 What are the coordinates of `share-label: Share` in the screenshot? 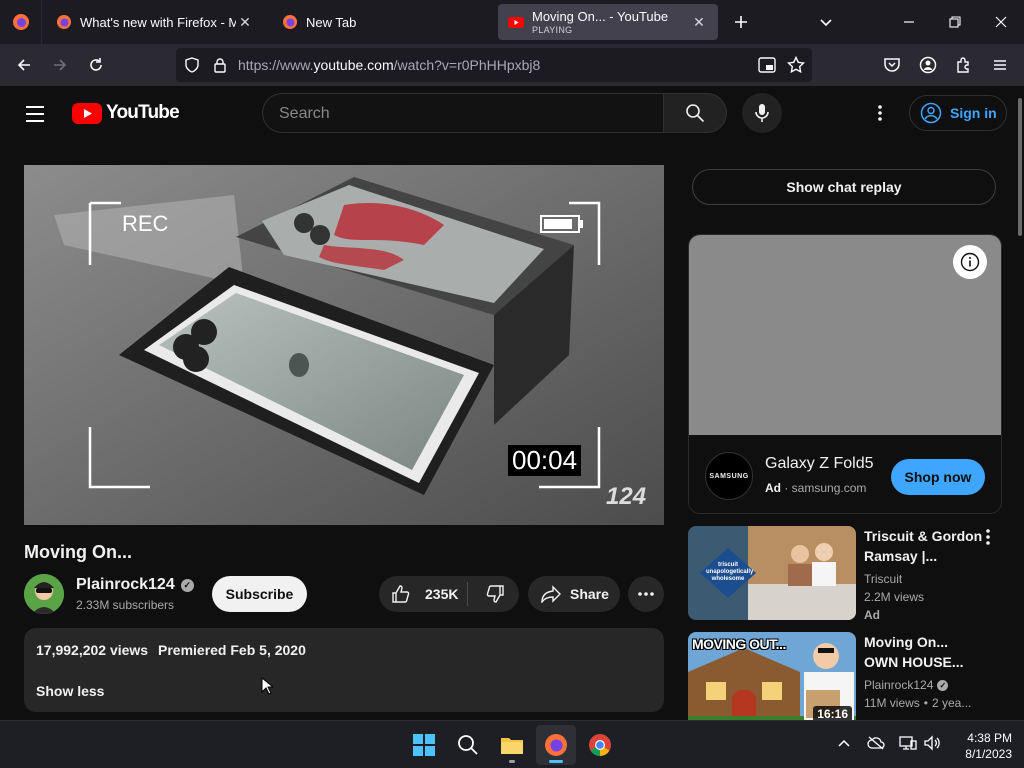 It's located at (589, 594).